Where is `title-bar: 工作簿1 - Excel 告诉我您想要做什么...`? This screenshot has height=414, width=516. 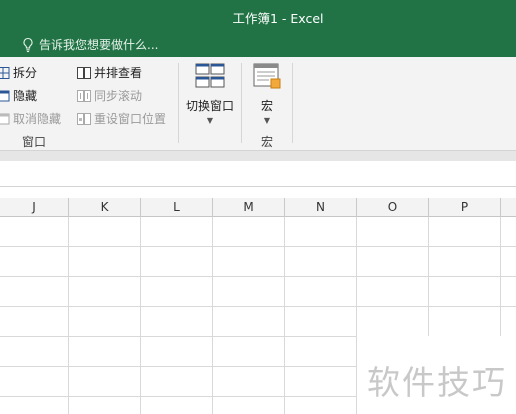
title-bar: 工作簿1 - Excel 告诉我您想要做什么... is located at coordinates (258, 28).